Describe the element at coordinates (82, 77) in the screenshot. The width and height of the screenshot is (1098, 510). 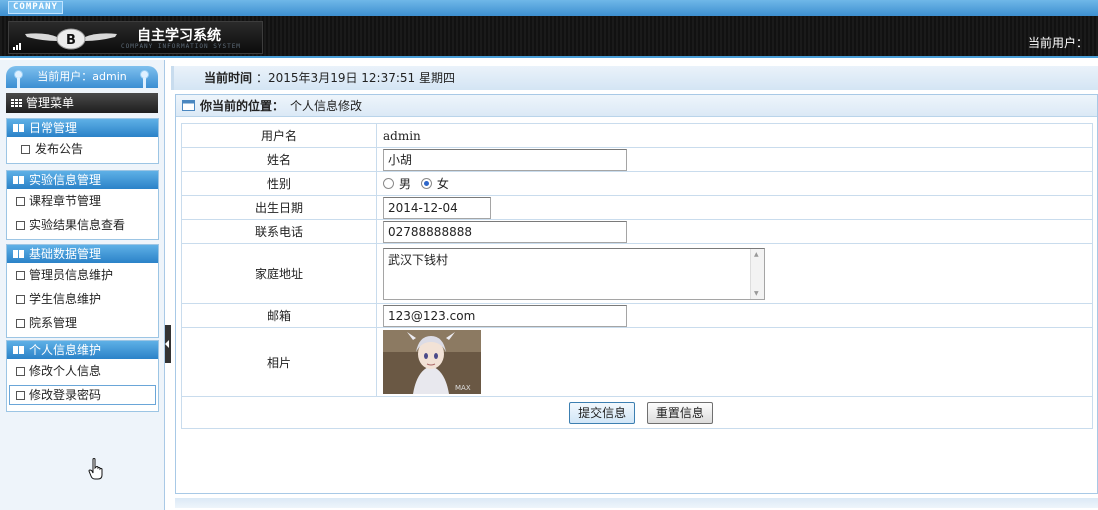
I see `sidebar-user-bar: 当前用户：admin` at that location.